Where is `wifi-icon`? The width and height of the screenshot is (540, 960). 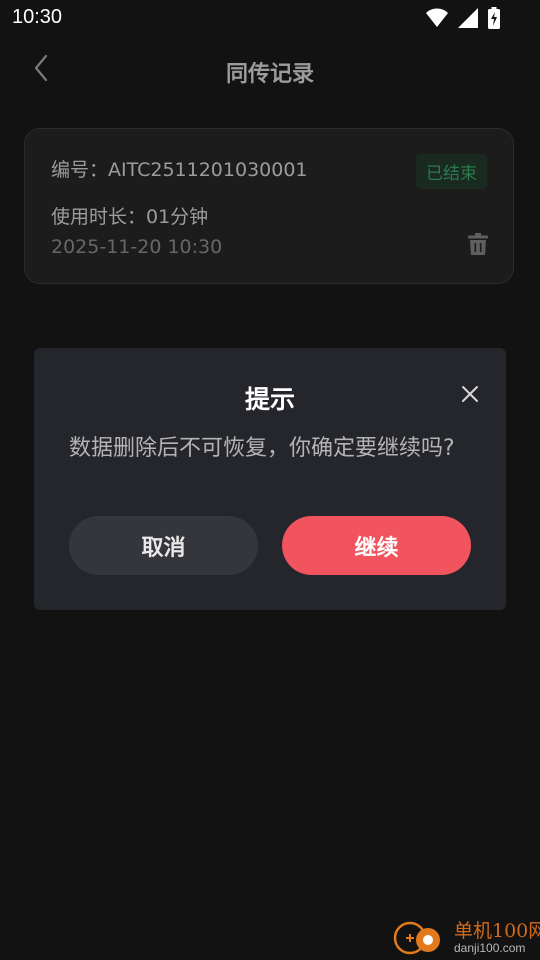
wifi-icon is located at coordinates (437, 20).